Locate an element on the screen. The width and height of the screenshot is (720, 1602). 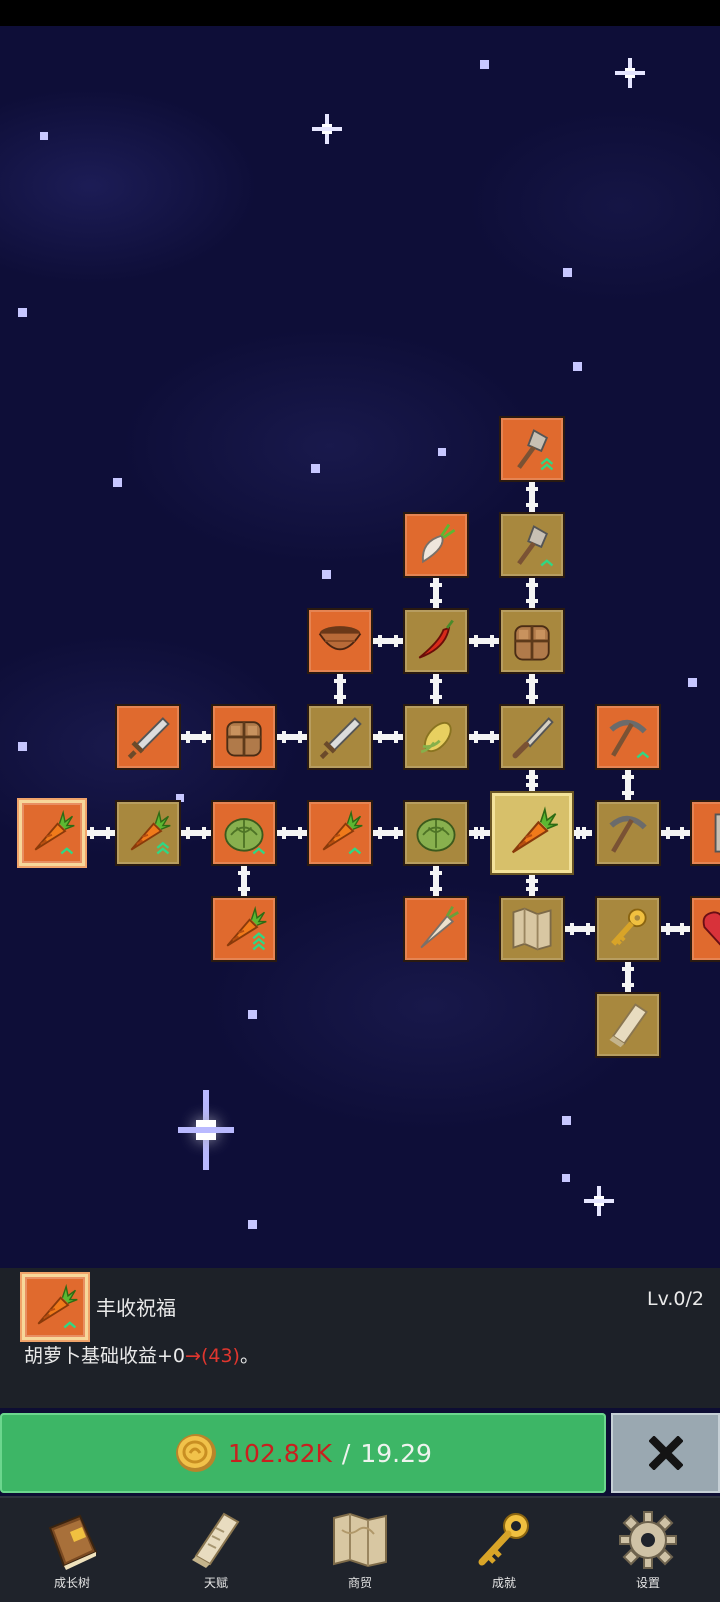
skill-node-parsnip is located at coordinates (436, 929).